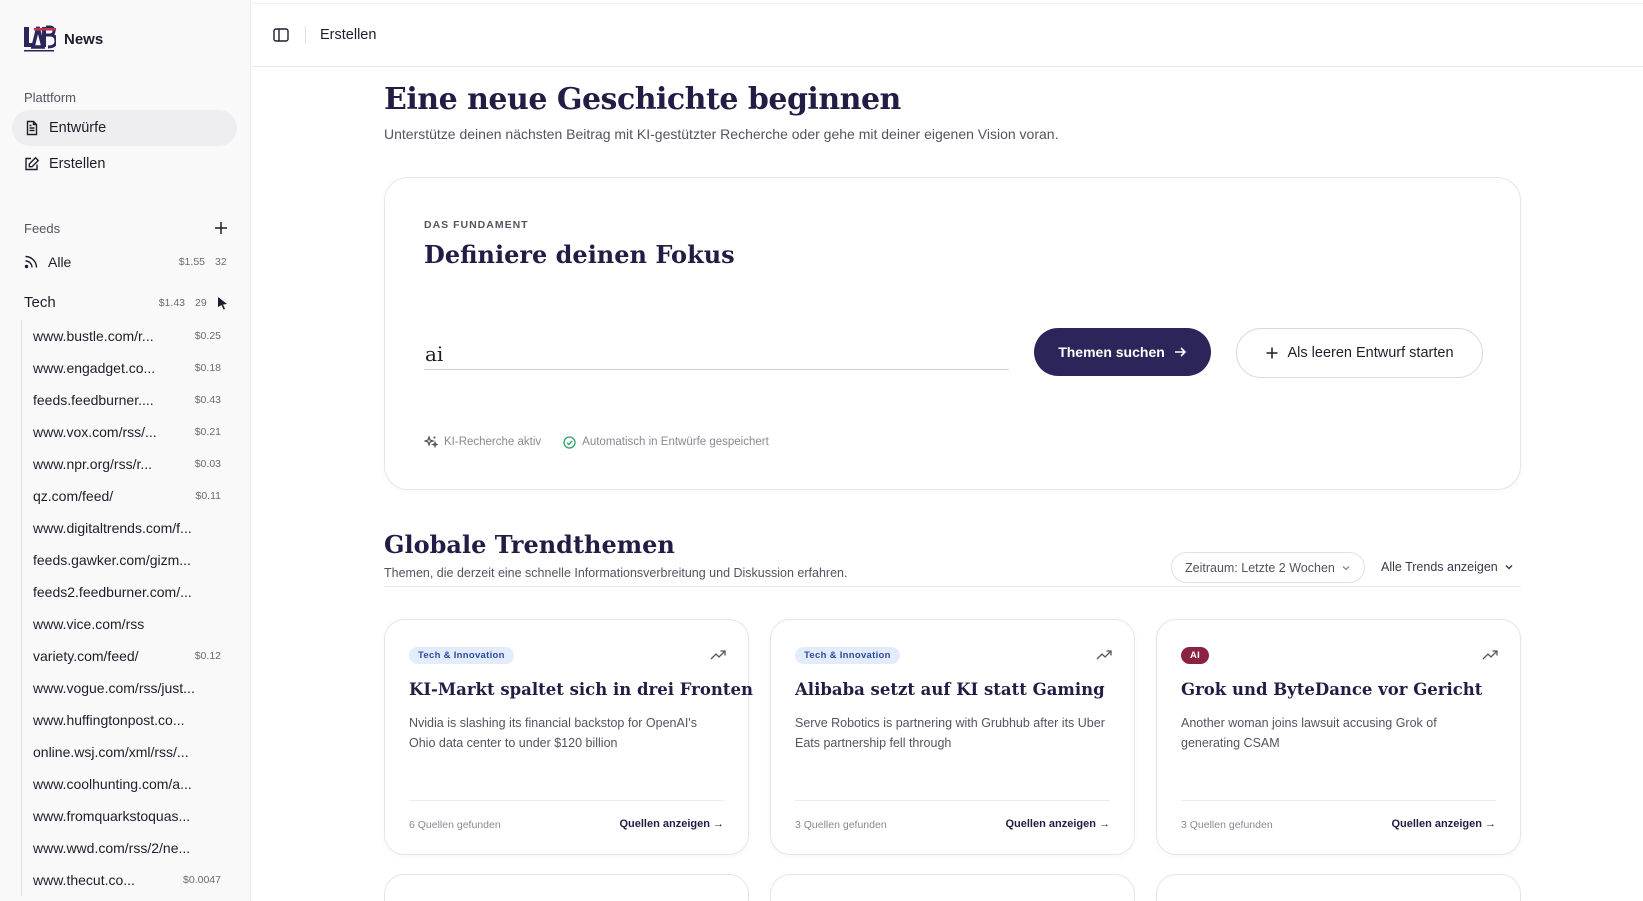 The image size is (1643, 901). I want to click on feed-item: variety.com/feed/ $0.12, so click(126, 656).